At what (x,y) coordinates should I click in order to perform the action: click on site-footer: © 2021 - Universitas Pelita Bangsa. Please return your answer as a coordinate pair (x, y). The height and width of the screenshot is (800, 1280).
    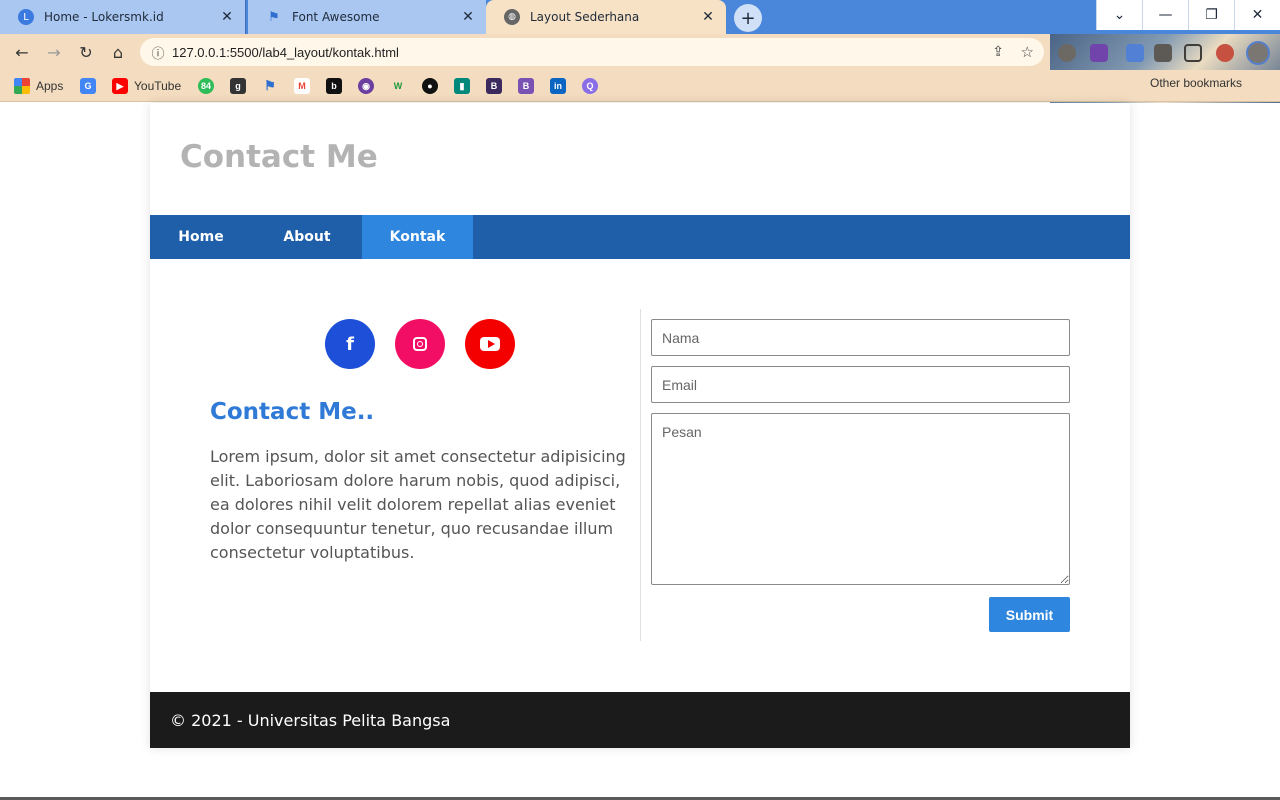
    Looking at the image, I should click on (640, 720).